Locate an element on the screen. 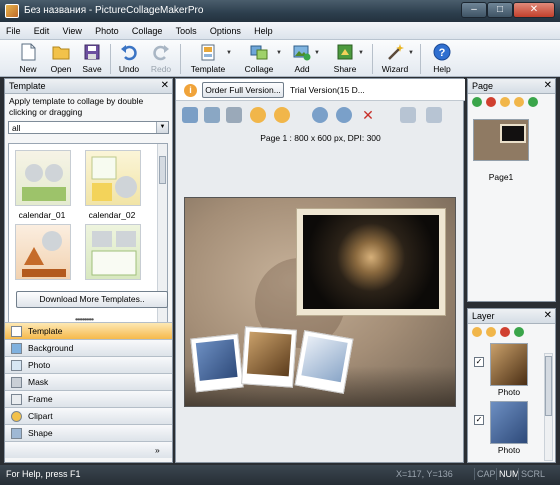 The image size is (560, 485). layer-panel-close-icon: ✕ is located at coordinates (548, 315).